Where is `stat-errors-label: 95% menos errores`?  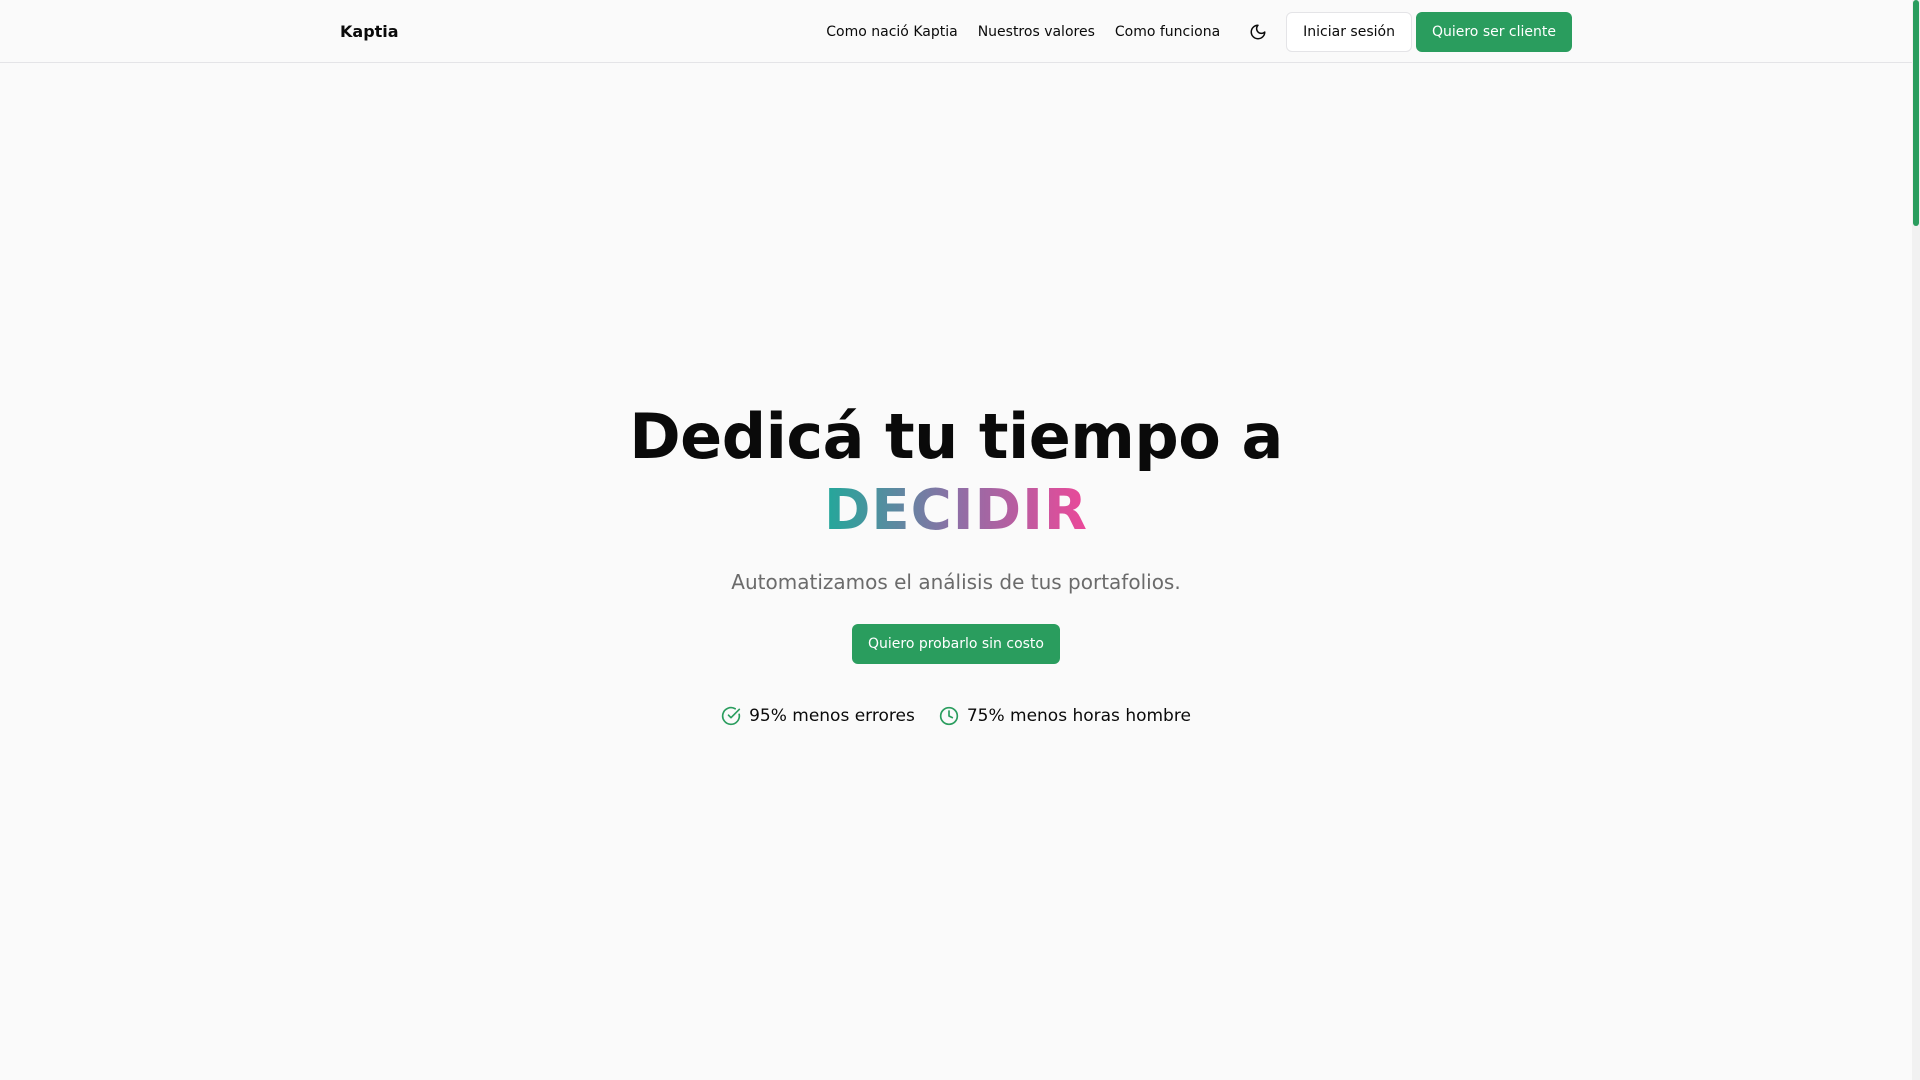
stat-errors-label: 95% menos errores is located at coordinates (832, 716).